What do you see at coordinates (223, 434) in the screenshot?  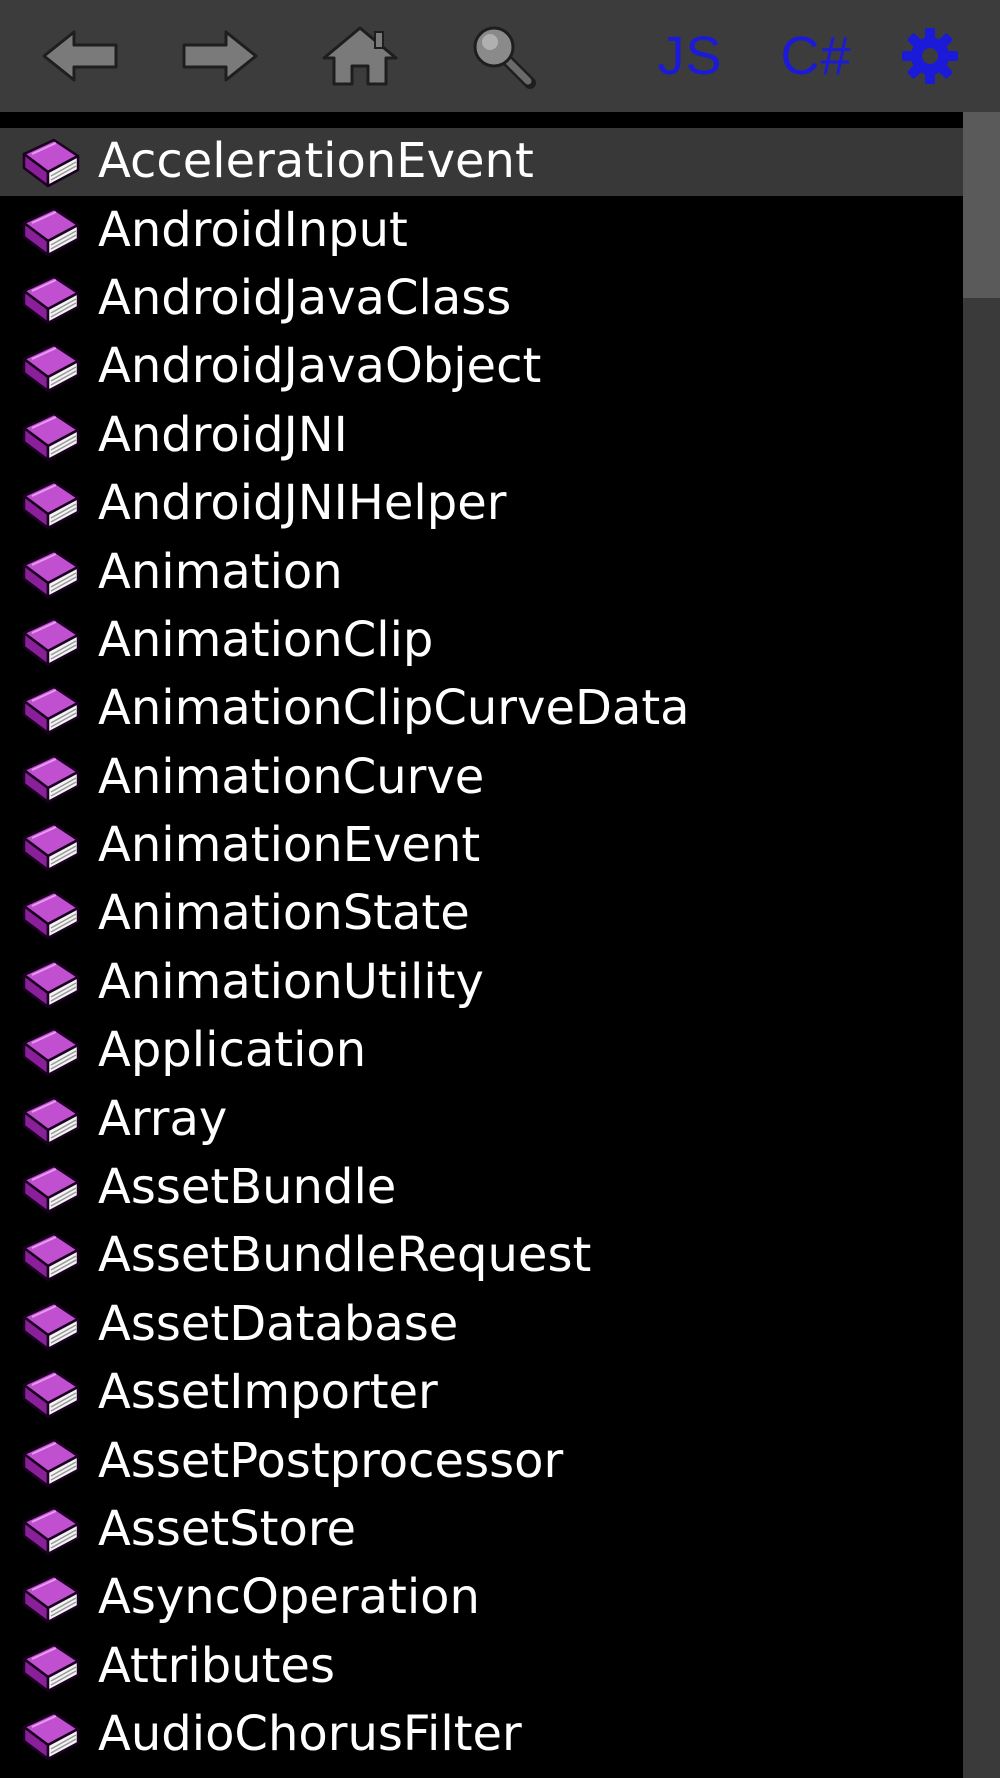 I see `list-item-label: AndroidJNI` at bounding box center [223, 434].